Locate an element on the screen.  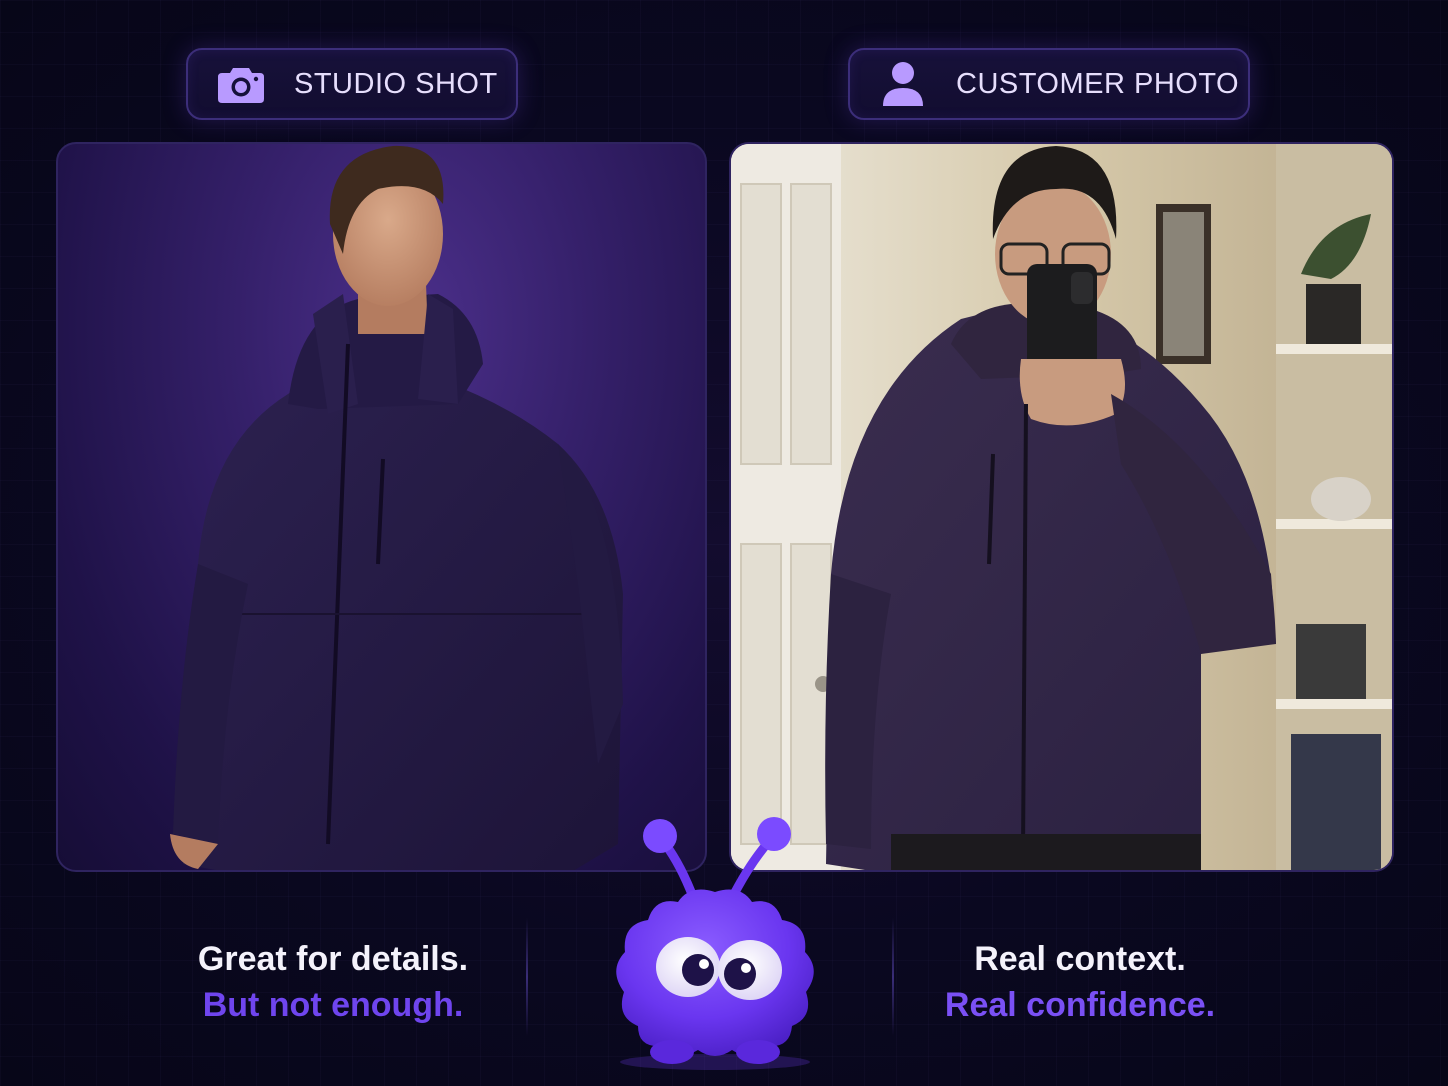
customer-caption-line2: Real confidence. is located at coordinates (1080, 1005).